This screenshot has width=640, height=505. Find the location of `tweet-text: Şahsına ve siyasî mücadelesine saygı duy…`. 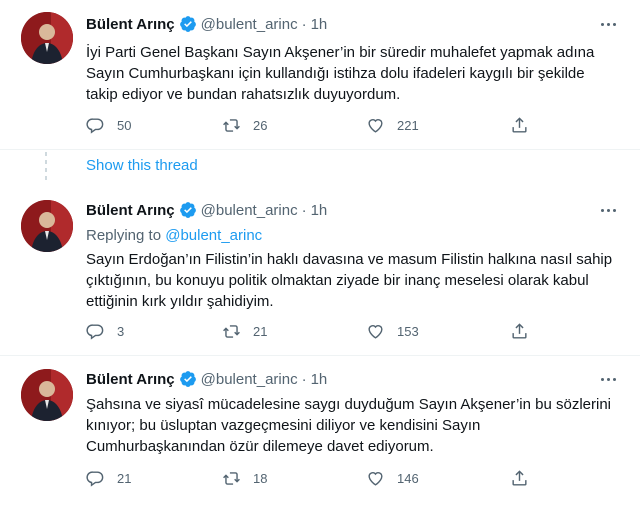

tweet-text: Şahsına ve siyasî mücadelesine saygı duy… is located at coordinates (349, 425).